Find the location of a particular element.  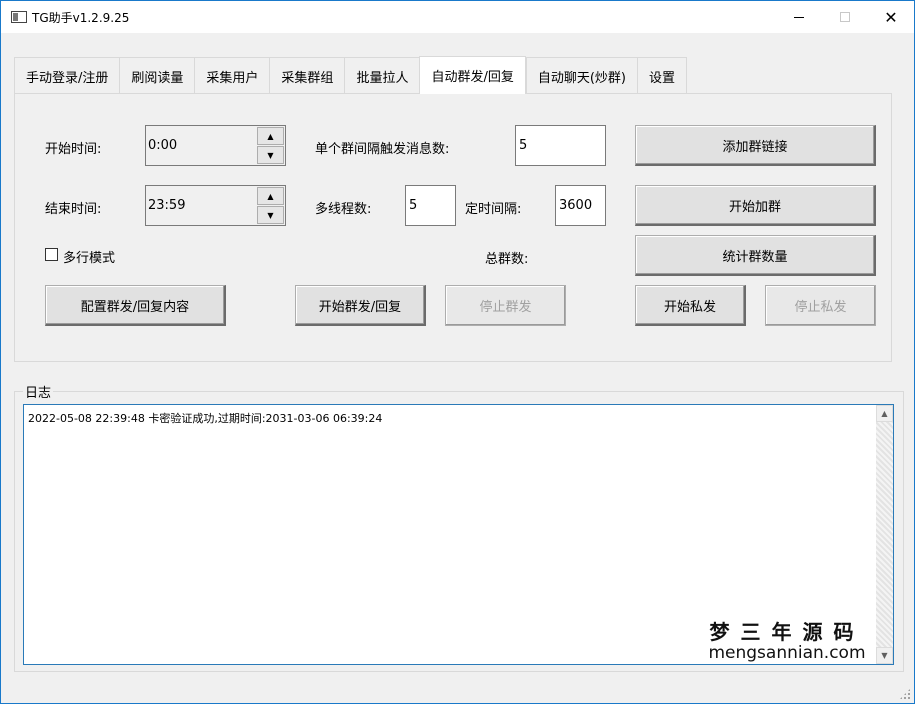

start-broadcast-button: 开始群发/回复 is located at coordinates (360, 305).